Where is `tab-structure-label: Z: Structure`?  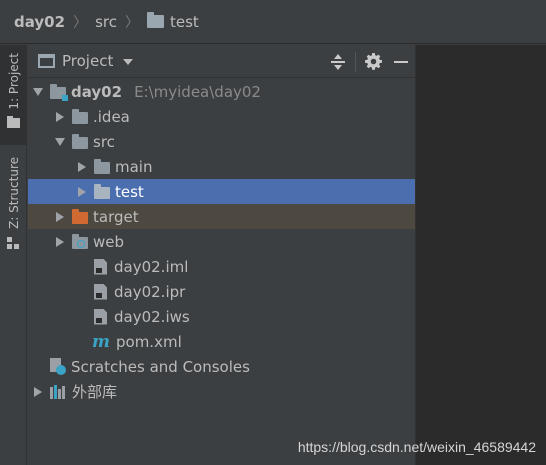 tab-structure-label: Z: Structure is located at coordinates (13, 193).